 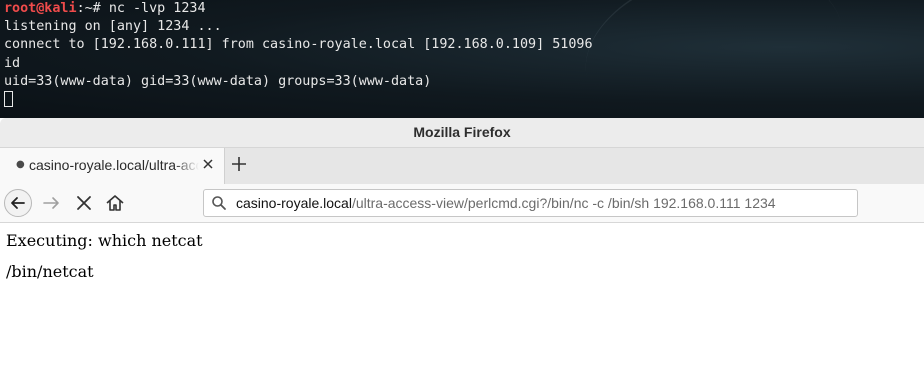 I want to click on url-host: casino-royale.local, so click(x=294, y=203).